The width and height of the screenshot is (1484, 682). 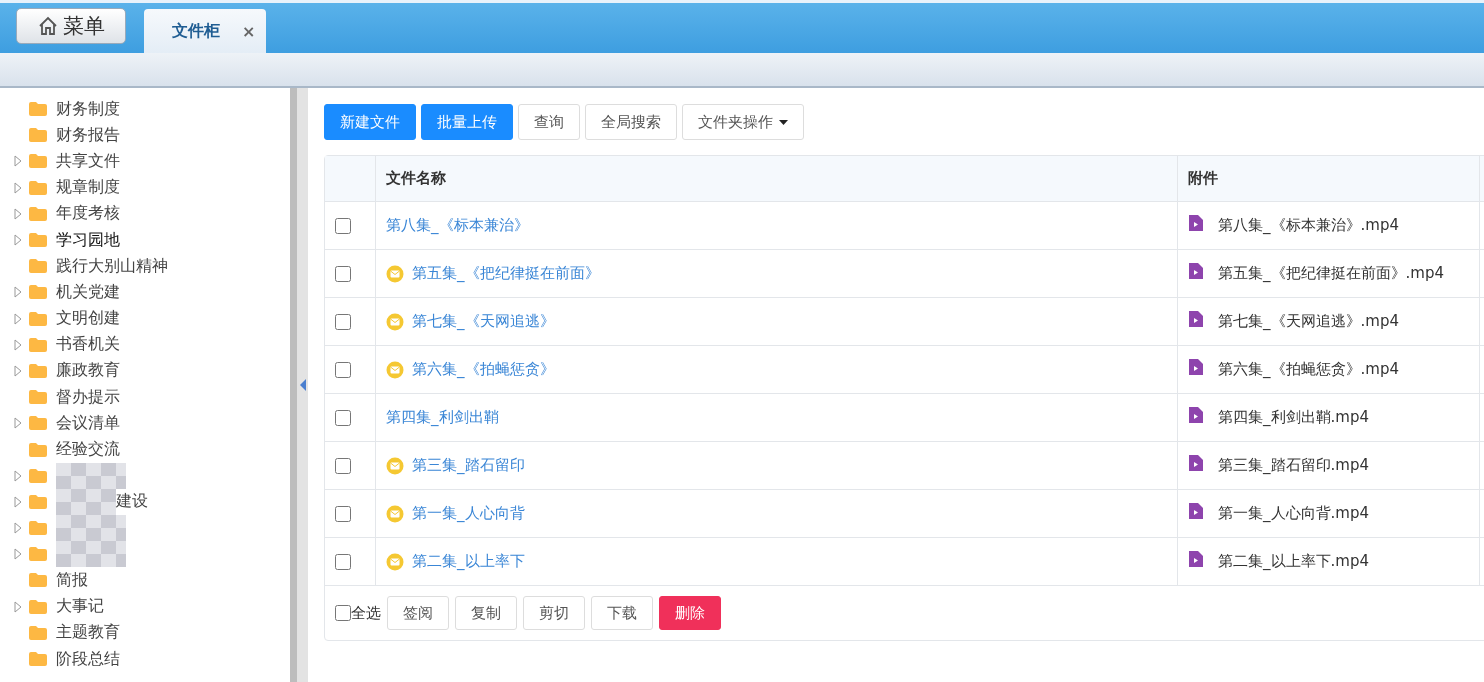 What do you see at coordinates (1293, 561) in the screenshot?
I see `attachment-name: 第二集_以上率下.mp4` at bounding box center [1293, 561].